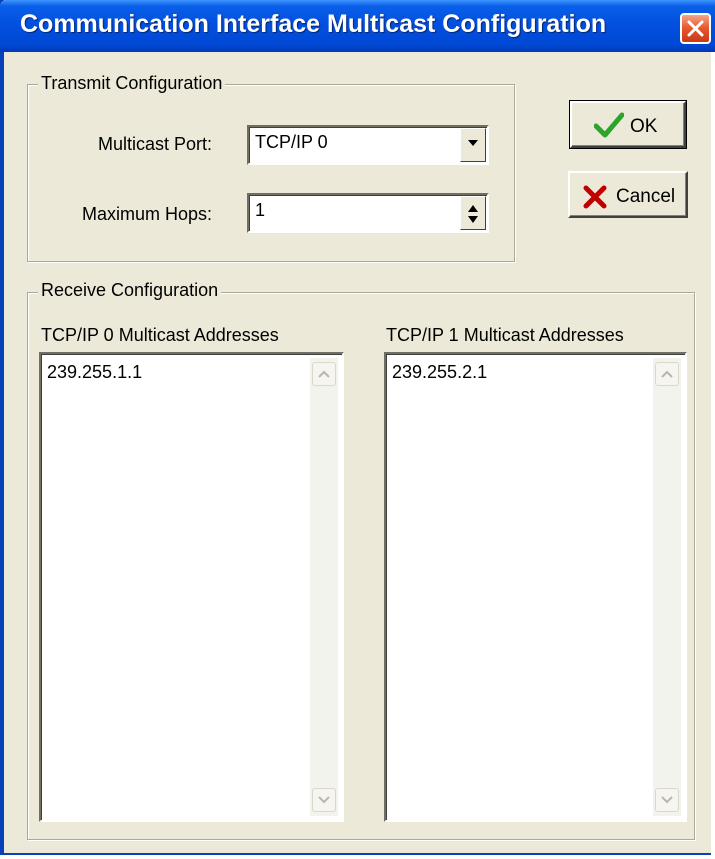  I want to click on receive-config-legend: Receive Configuration, so click(130, 290).